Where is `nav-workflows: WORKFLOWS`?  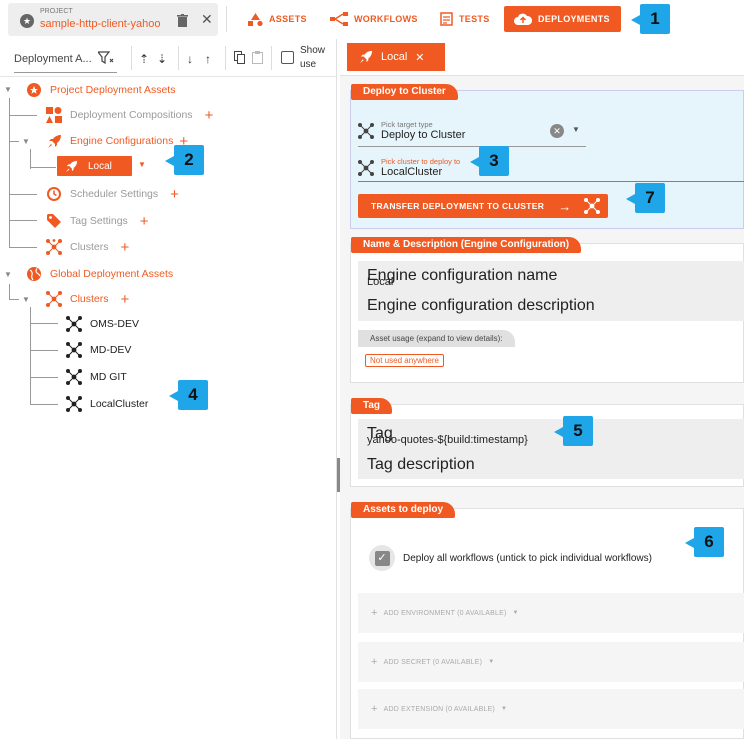 nav-workflows: WORKFLOWS is located at coordinates (374, 19).